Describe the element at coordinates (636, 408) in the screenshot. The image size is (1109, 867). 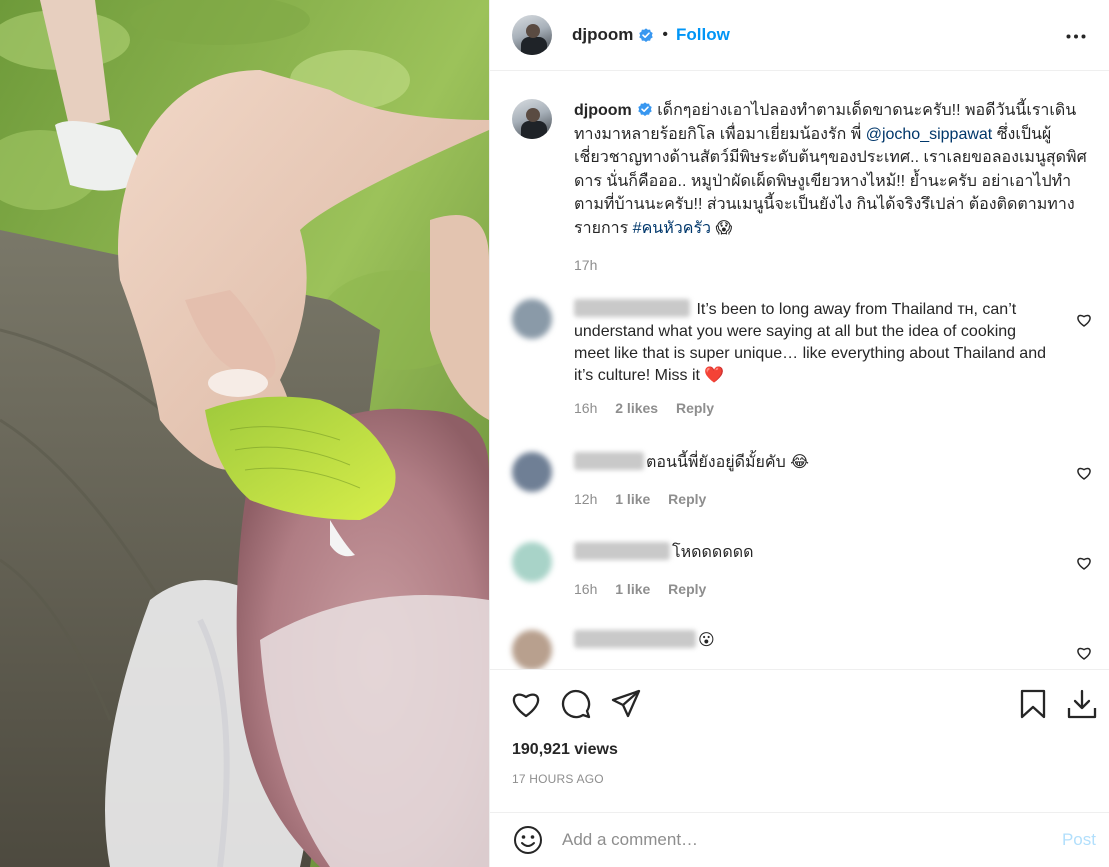
I see `comment-likes: 2 likes` at that location.